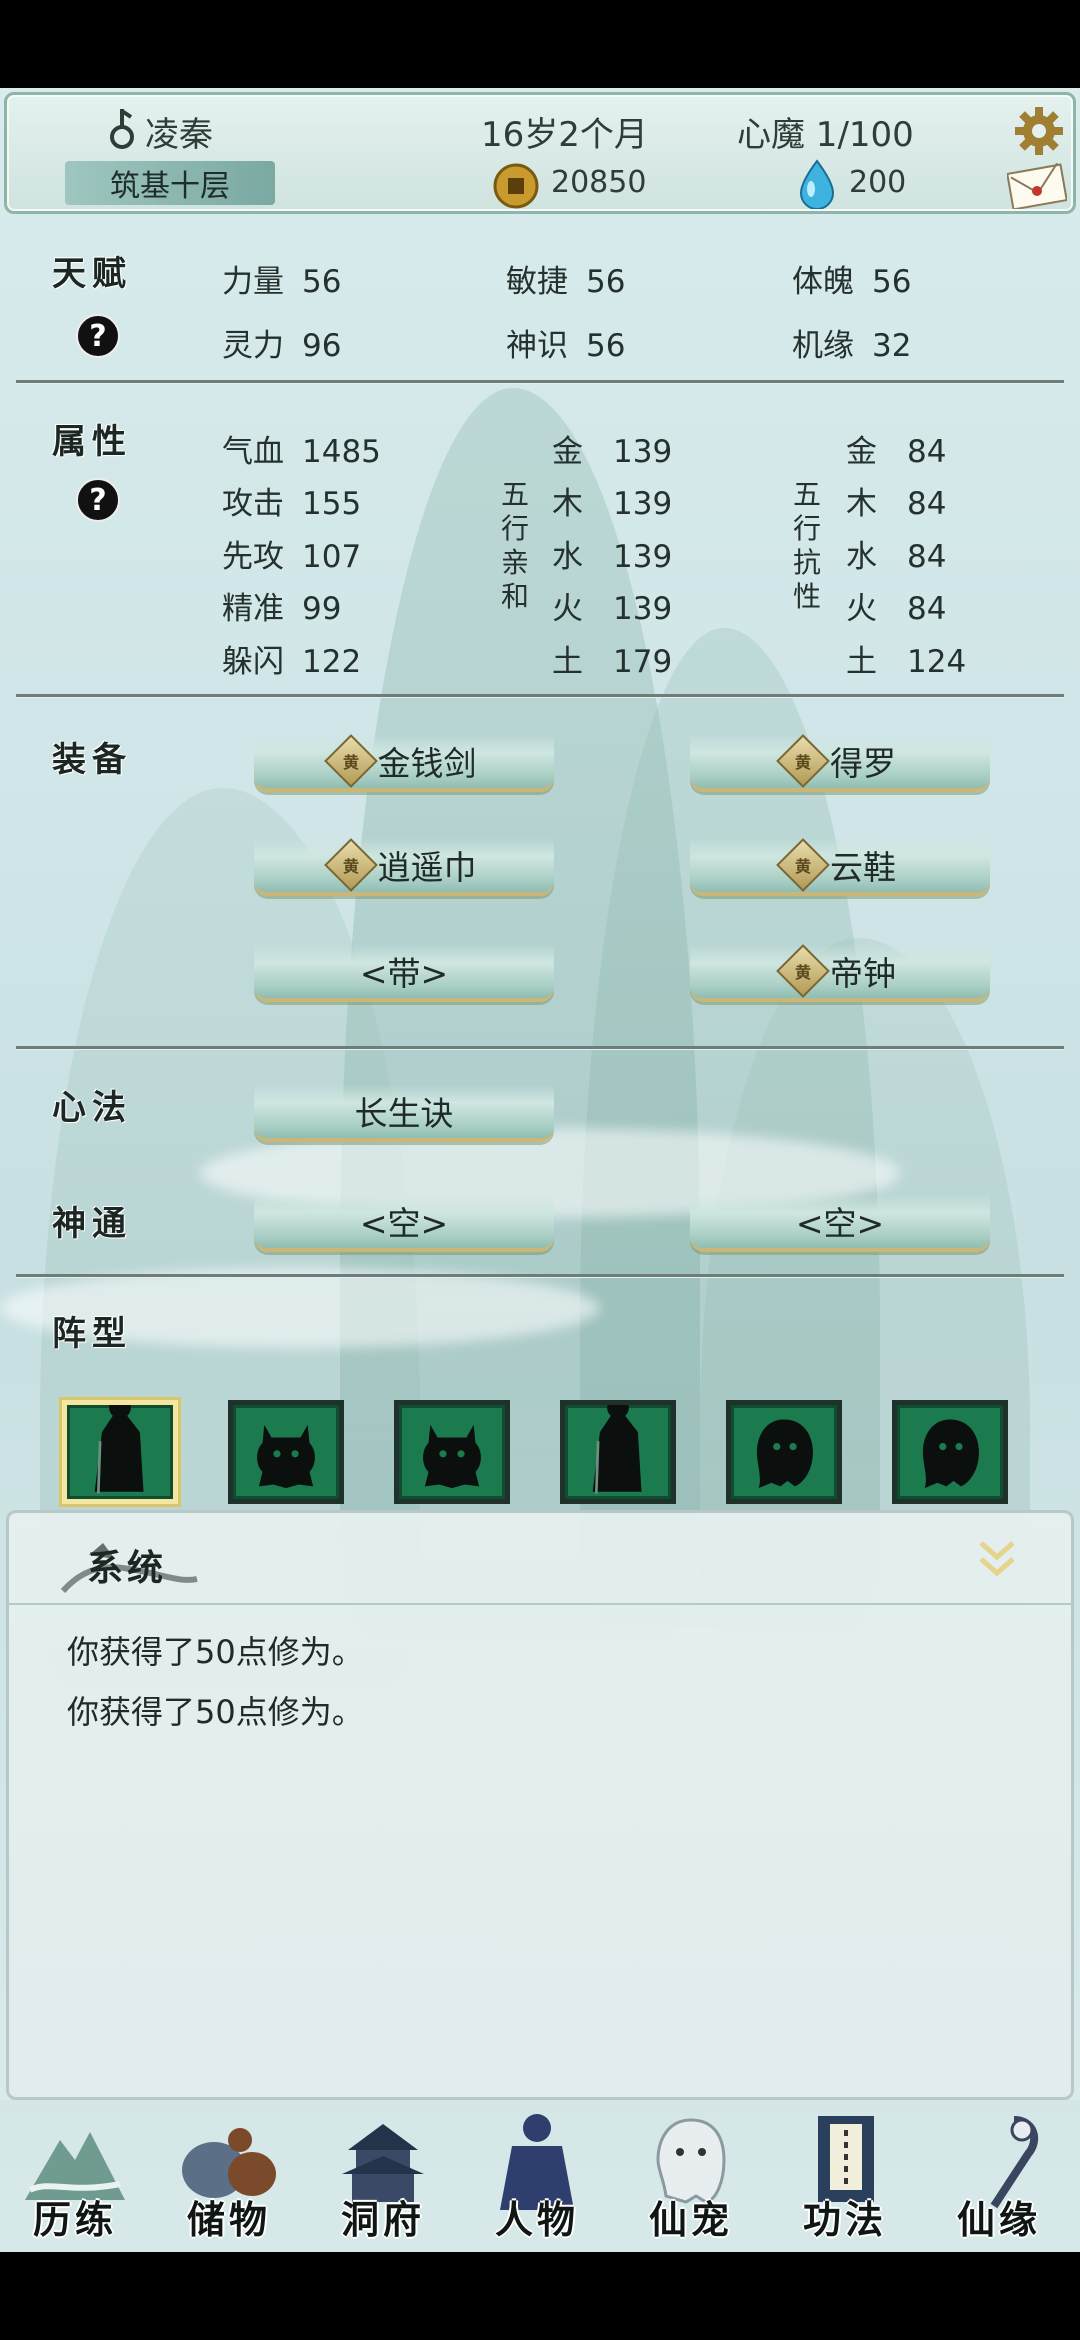  I want to click on nav-training: 历练, so click(75, 2176).